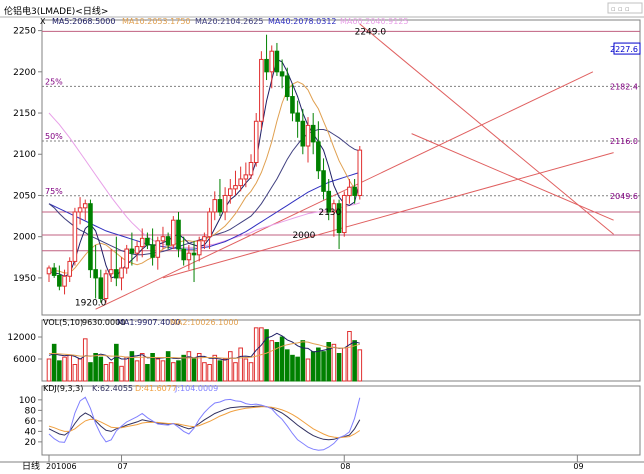 This screenshot has height=474, width=644. Describe the element at coordinates (24, 155) in the screenshot. I see `price-tick-label: 2100` at that location.